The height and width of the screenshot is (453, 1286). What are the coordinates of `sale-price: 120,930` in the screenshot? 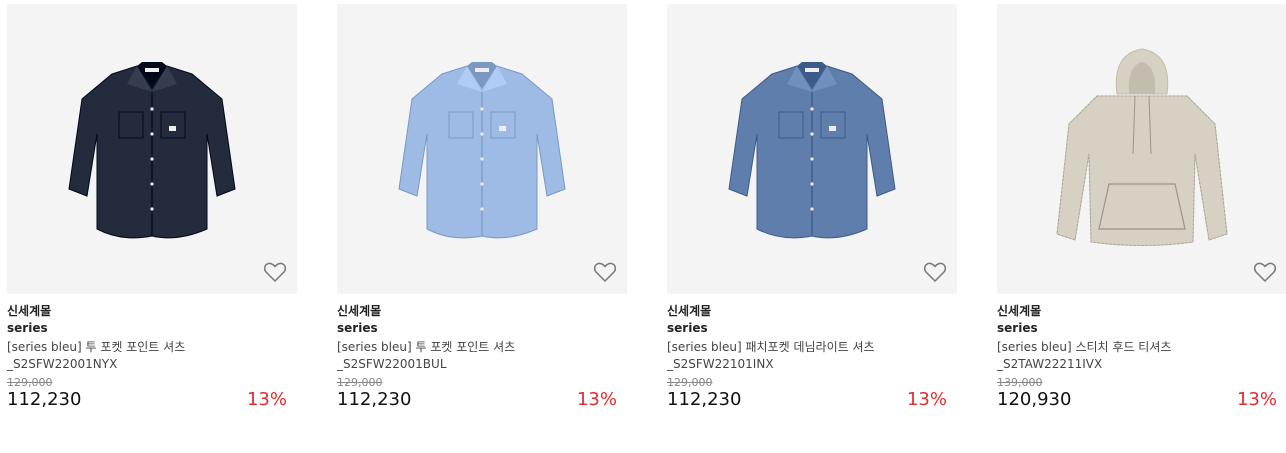 It's located at (1034, 399).